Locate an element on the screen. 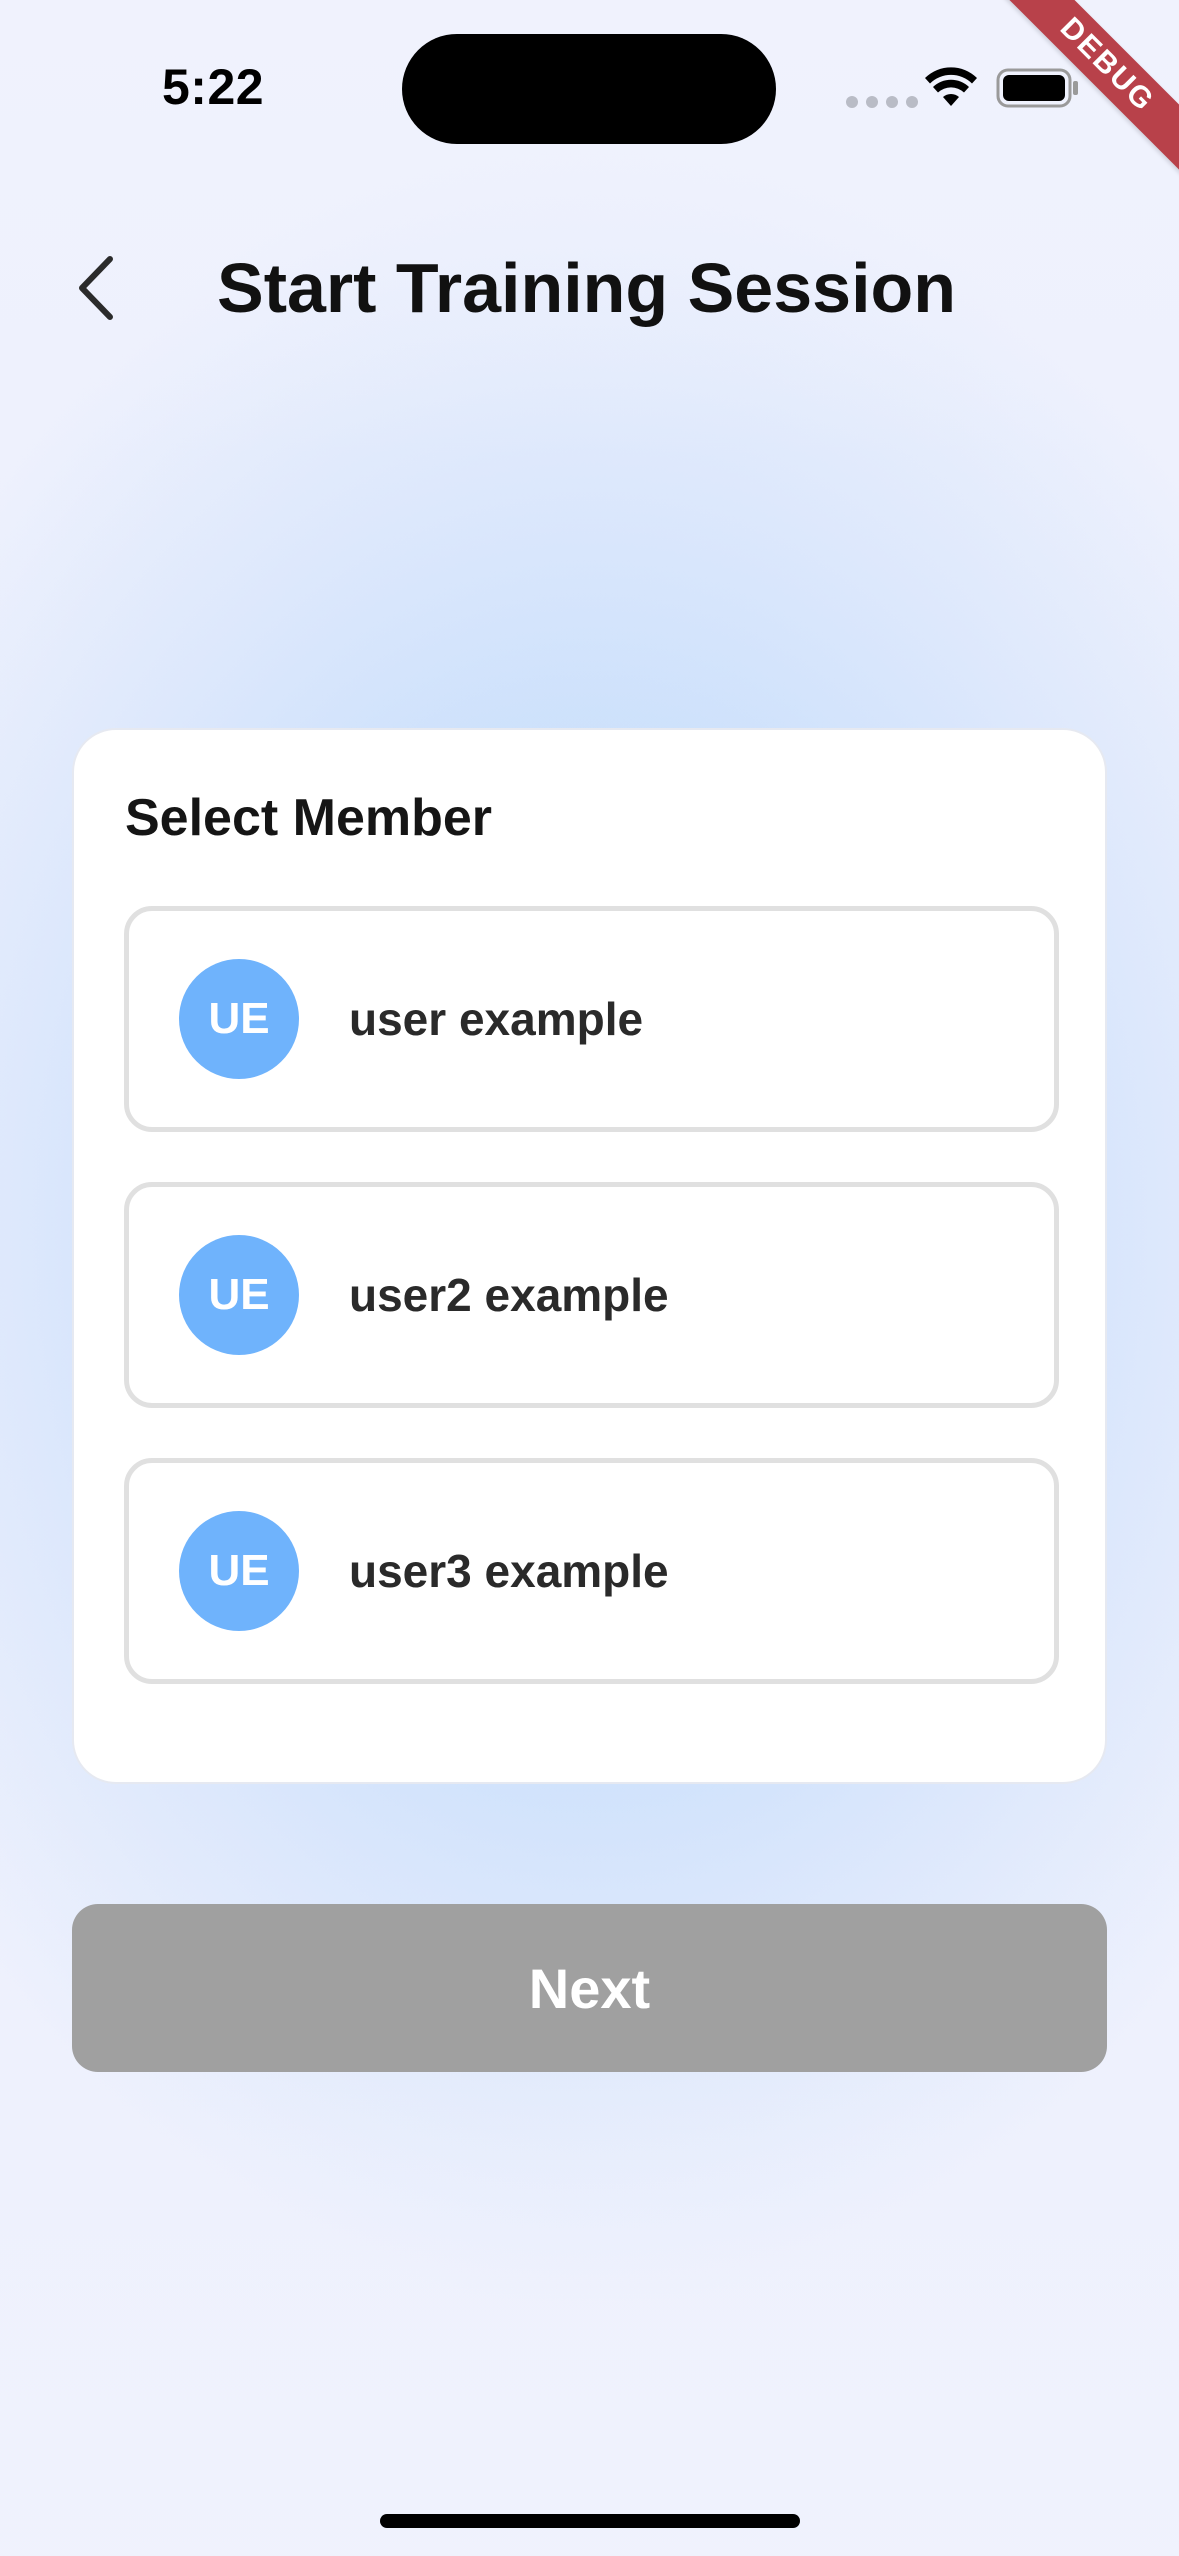 This screenshot has height=2556, width=1179. member-name: user3 example is located at coordinates (509, 1571).